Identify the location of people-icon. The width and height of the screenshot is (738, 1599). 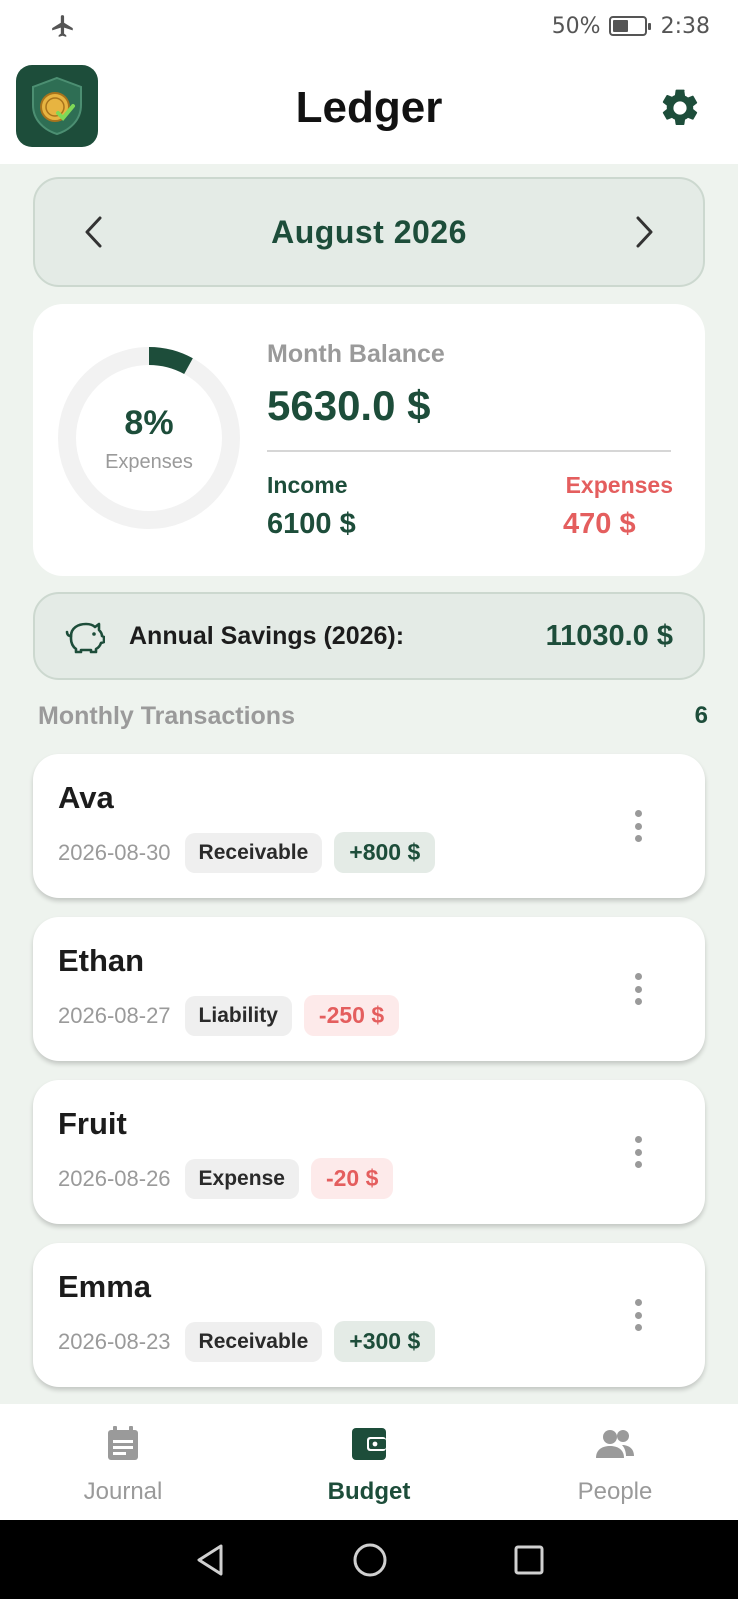
(615, 1444).